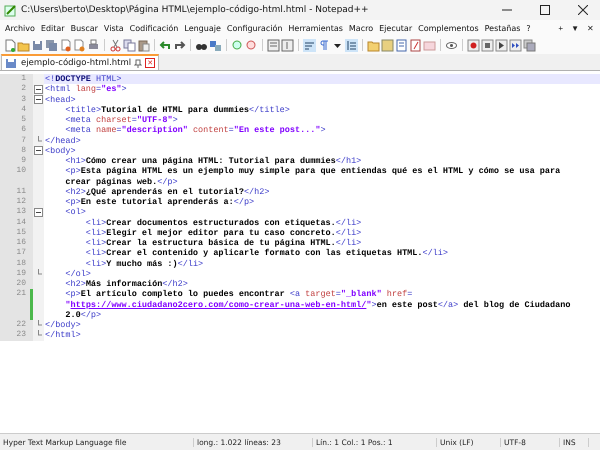 The width and height of the screenshot is (600, 450). What do you see at coordinates (361, 28) in the screenshot?
I see `menu-item: Macro` at bounding box center [361, 28].